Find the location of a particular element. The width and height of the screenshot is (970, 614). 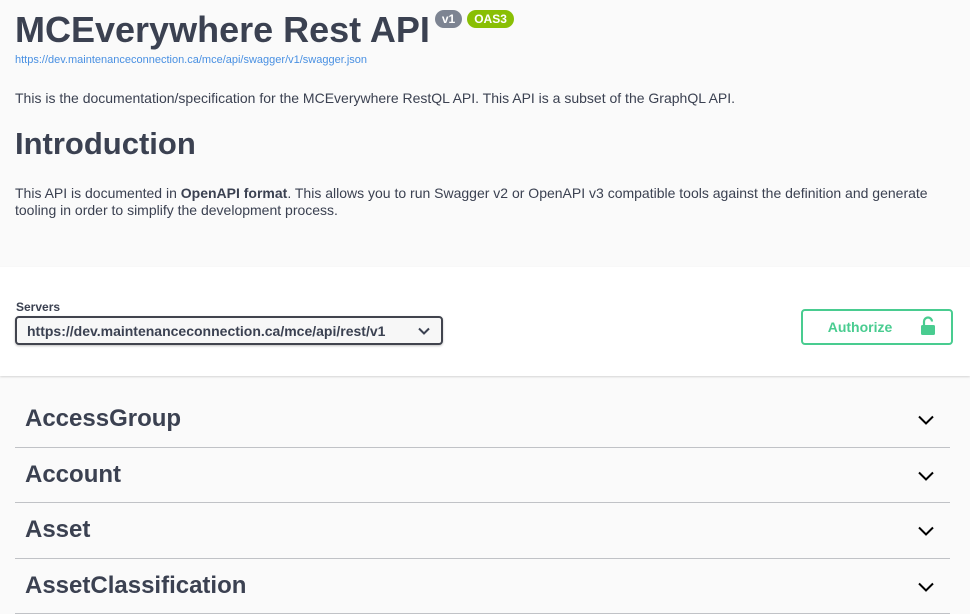

tag-name: Asset is located at coordinates (57, 530).